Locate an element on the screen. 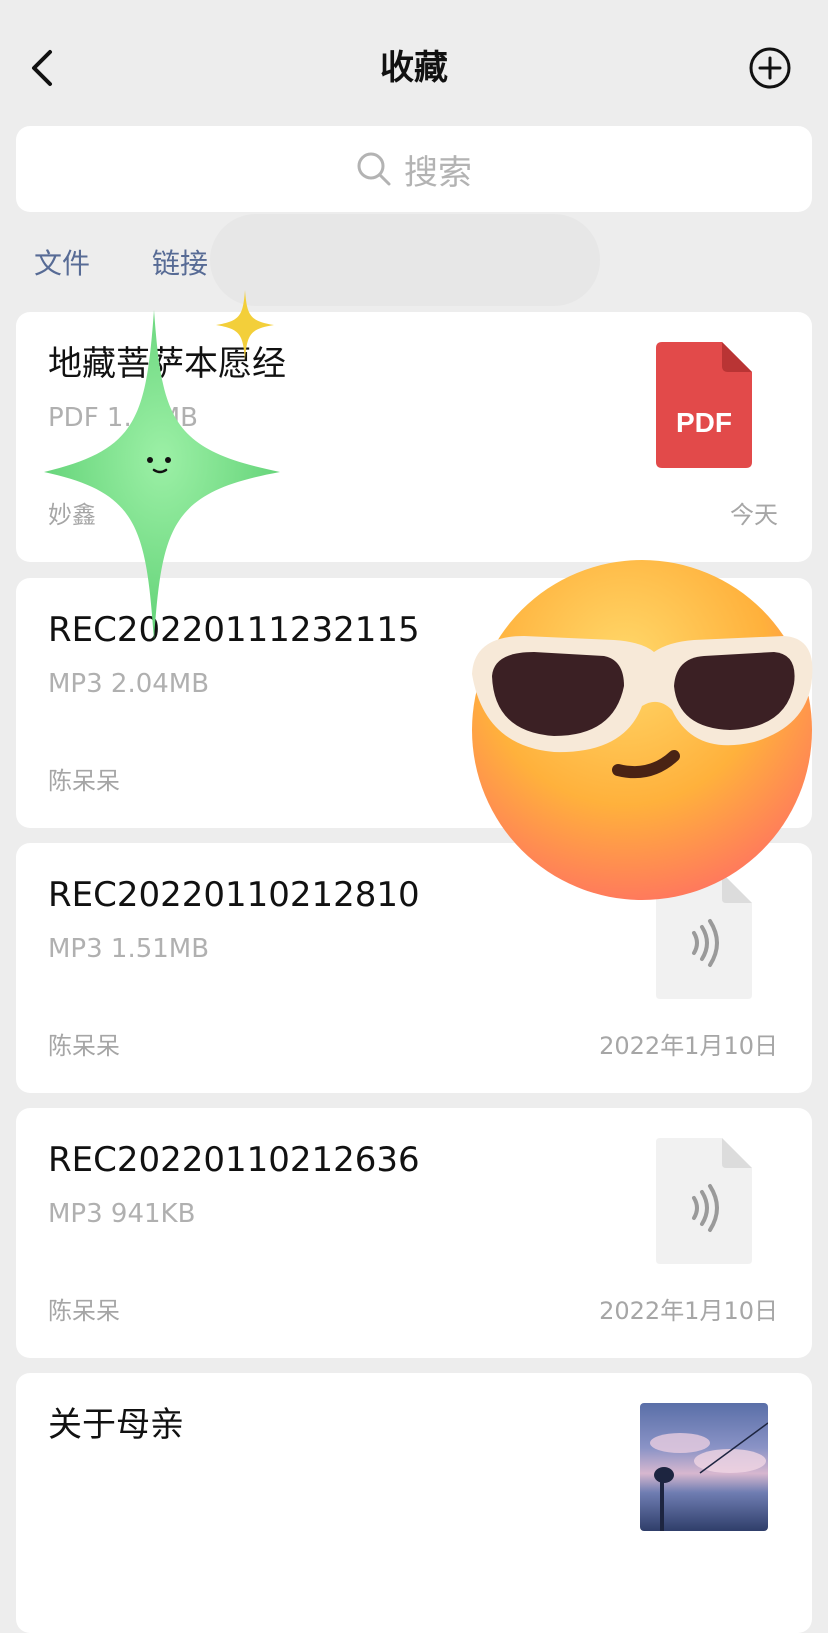 Image resolution: width=828 pixels, height=1633 pixels. audio-file-icon is located at coordinates (704, 1201).